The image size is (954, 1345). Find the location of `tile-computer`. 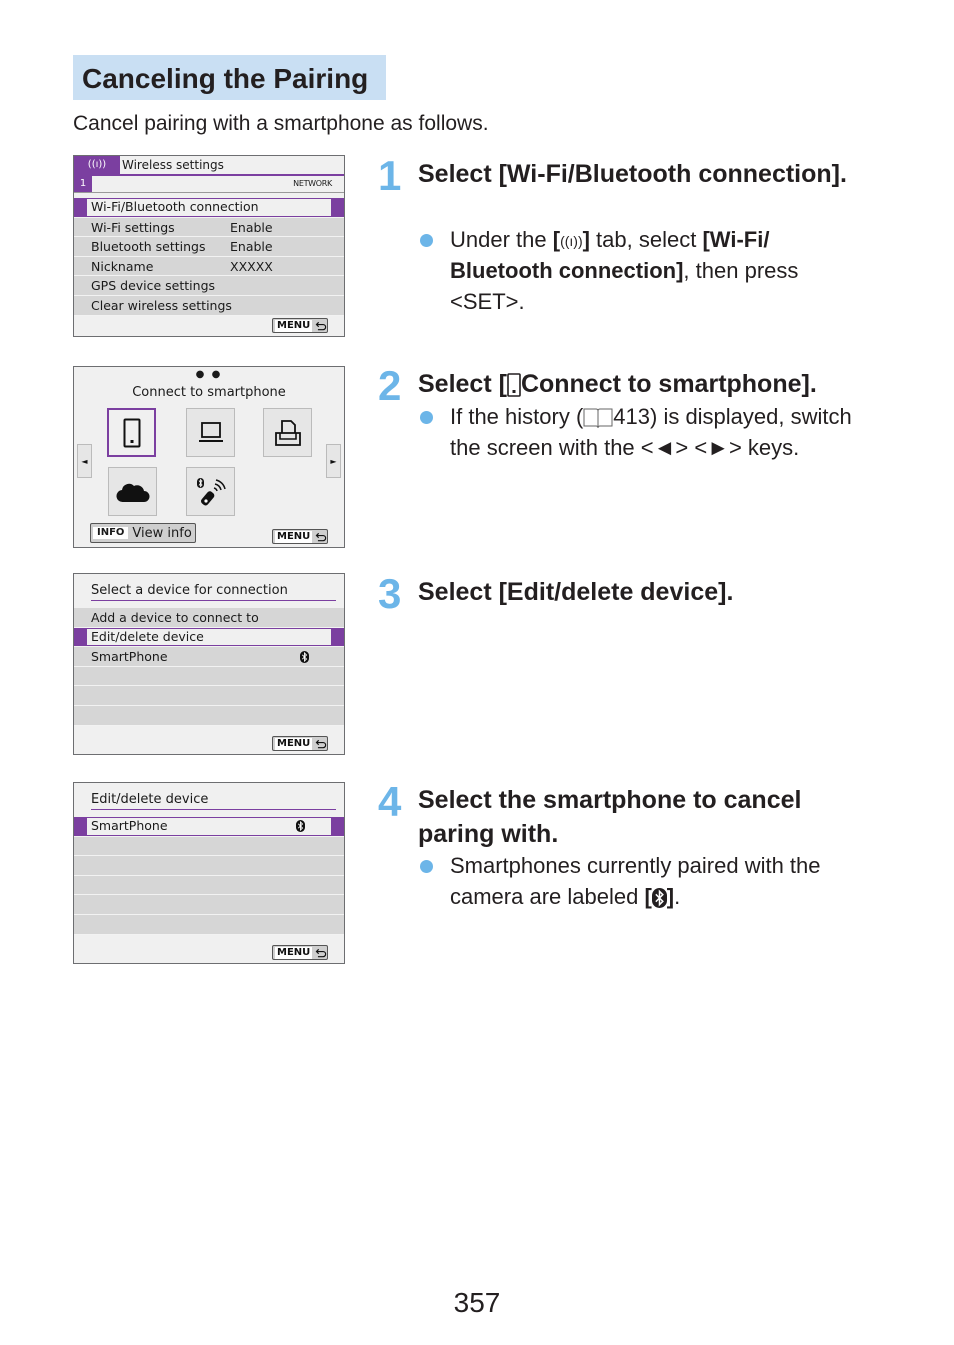

tile-computer is located at coordinates (210, 432).